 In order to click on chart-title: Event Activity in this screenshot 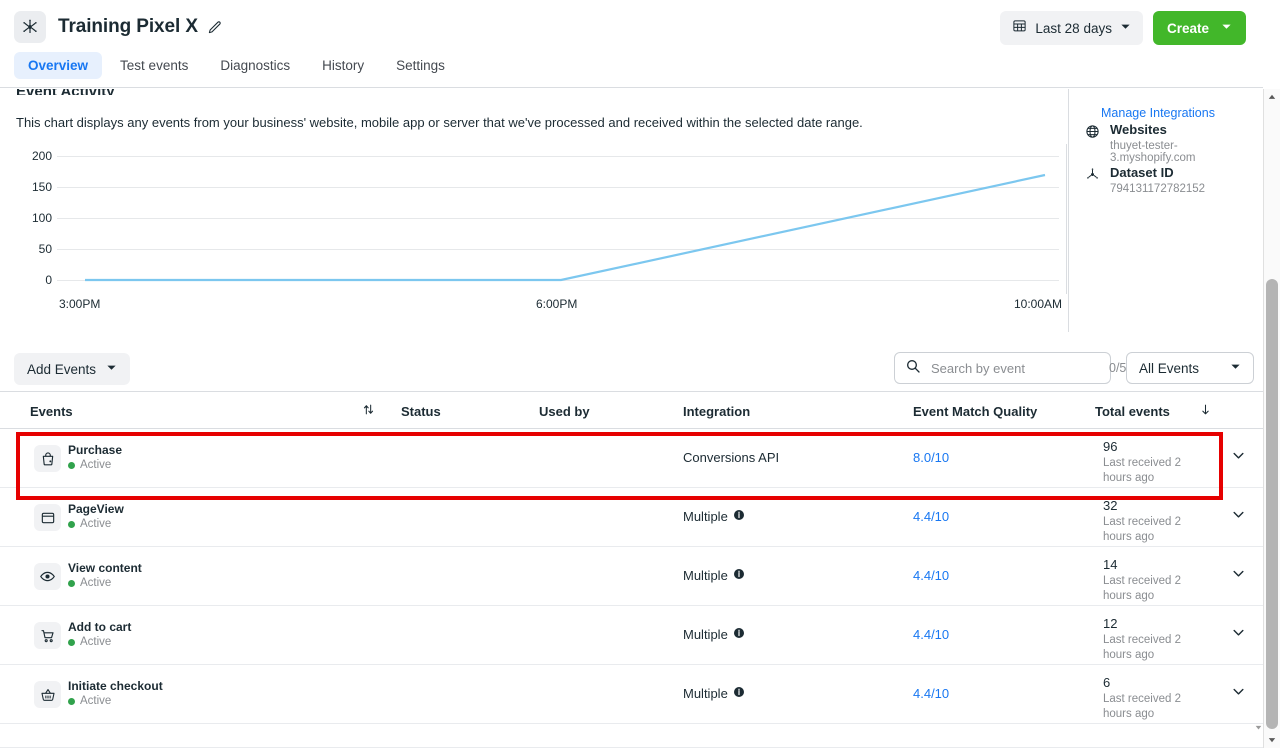, I will do `click(65, 92)`.